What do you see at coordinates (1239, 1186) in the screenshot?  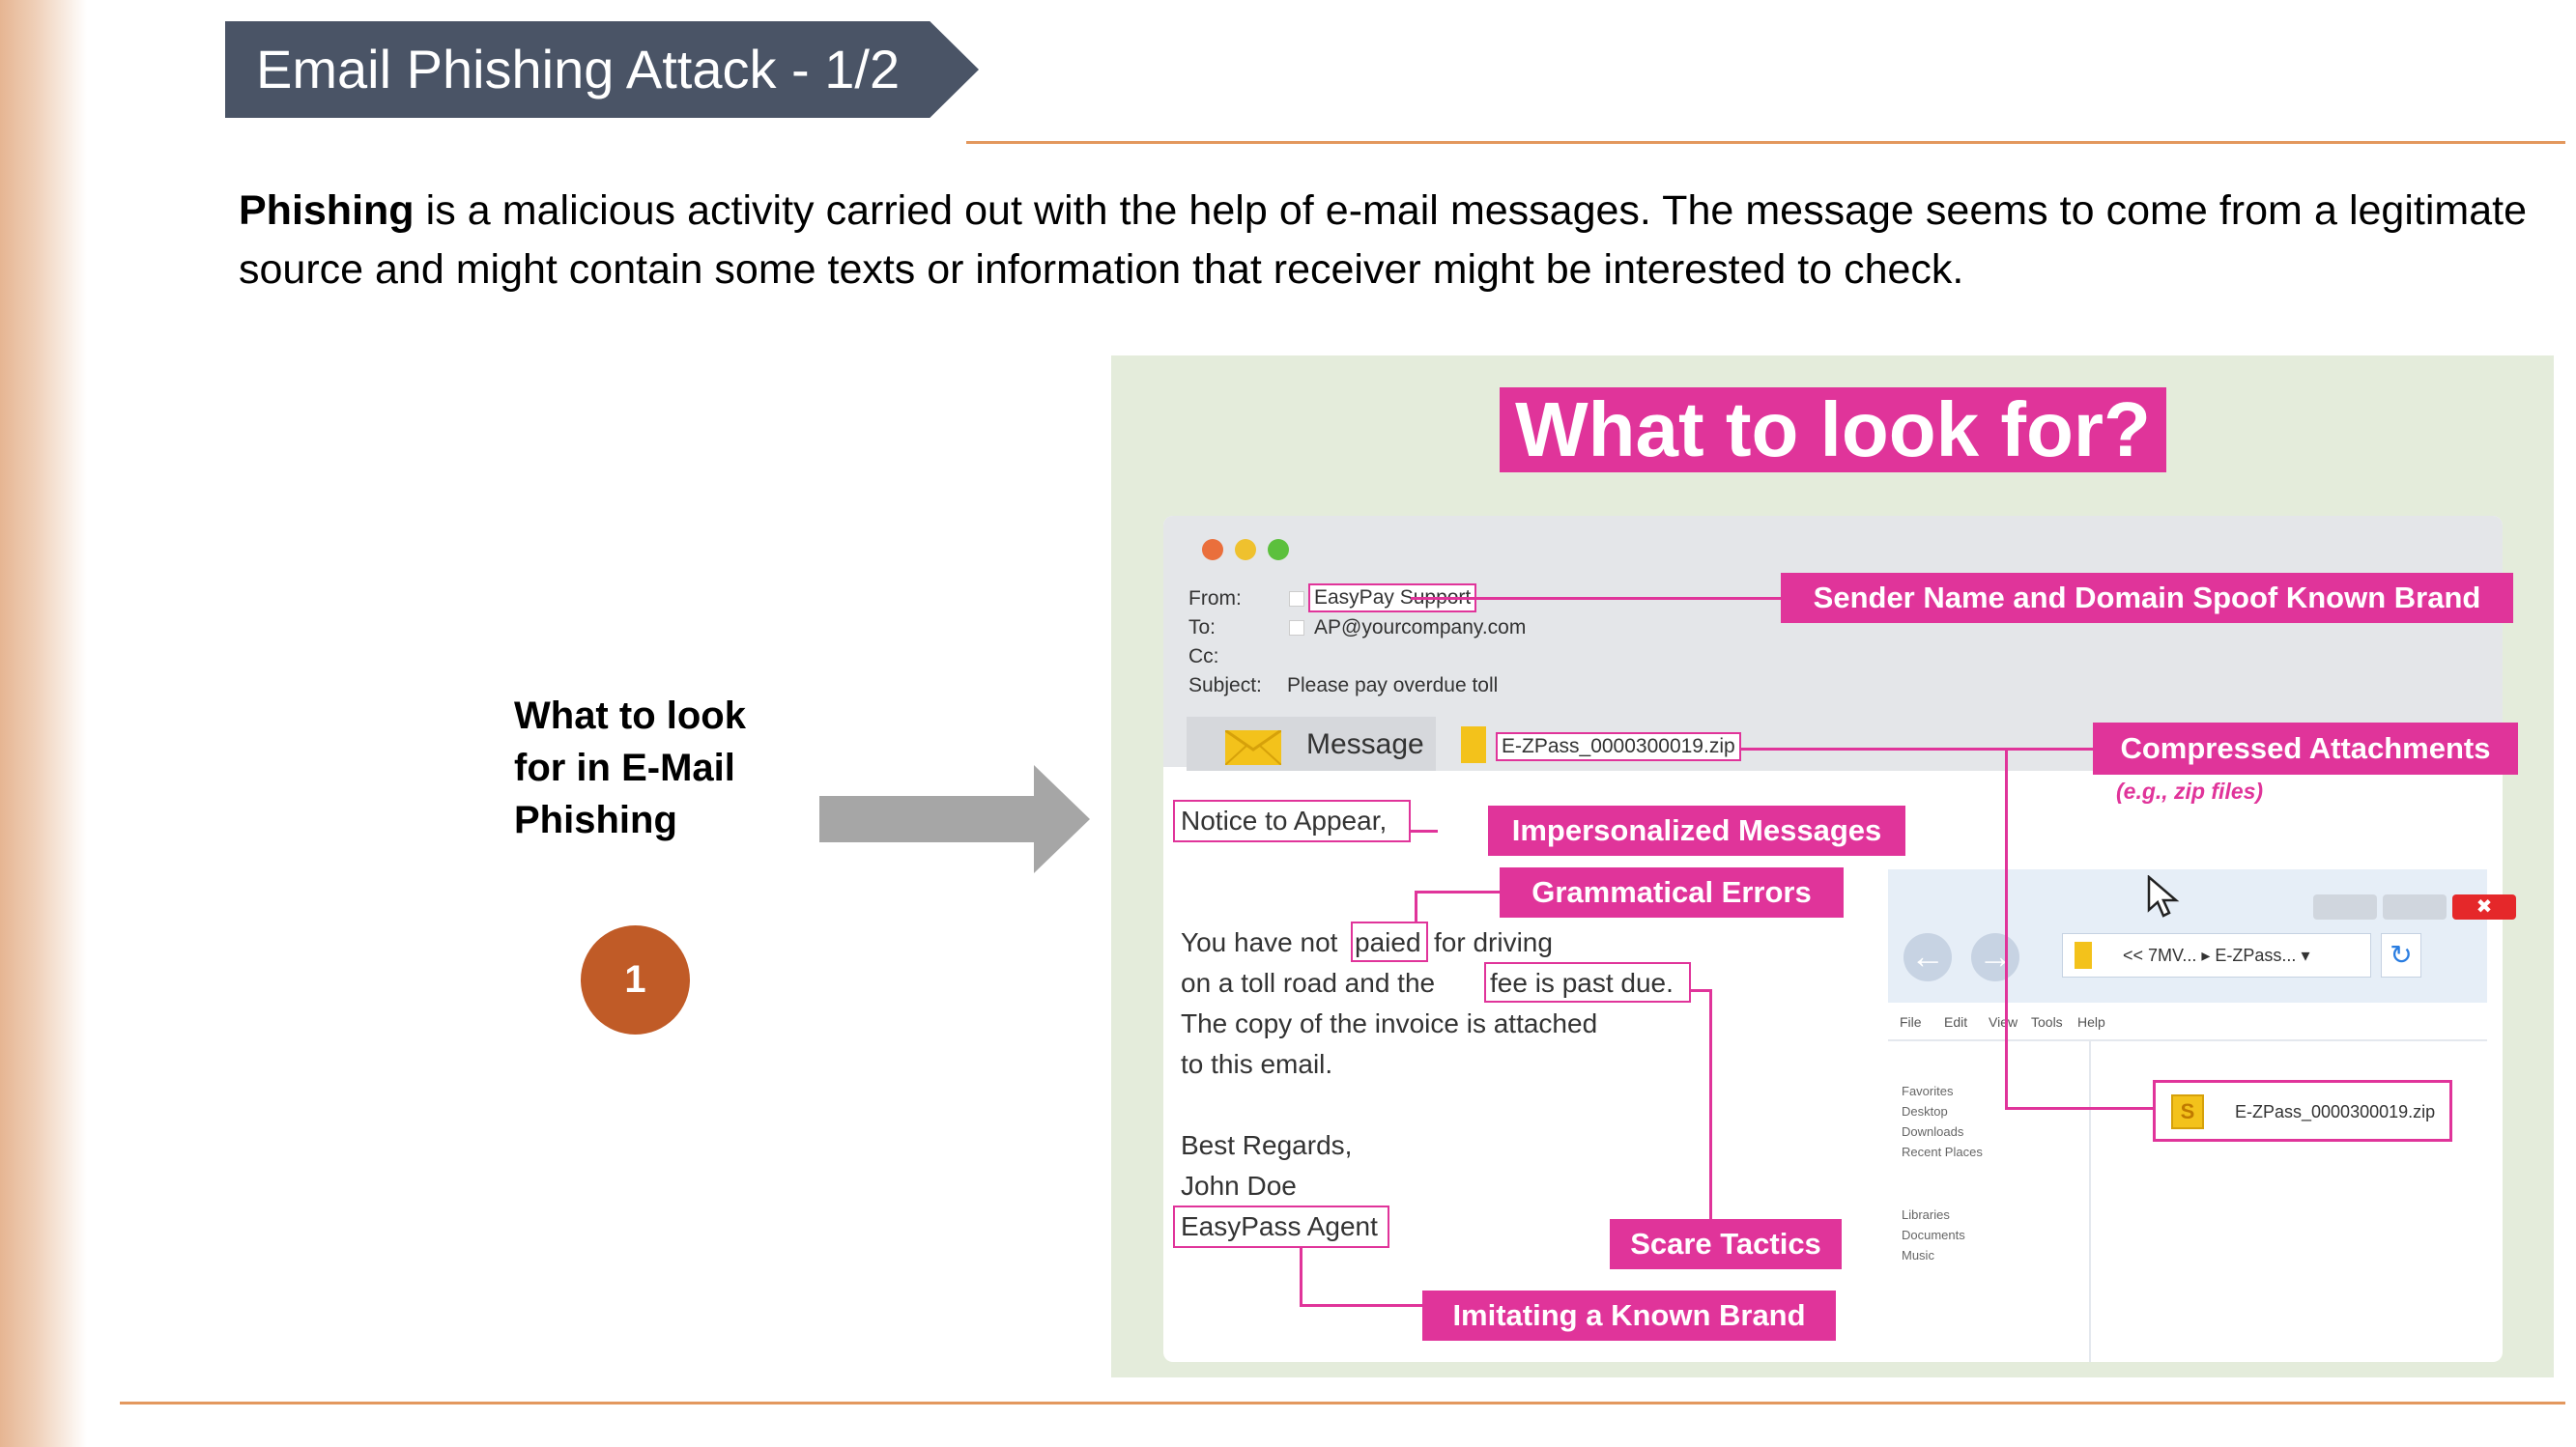 I see `sender-name-text: John Doe` at bounding box center [1239, 1186].